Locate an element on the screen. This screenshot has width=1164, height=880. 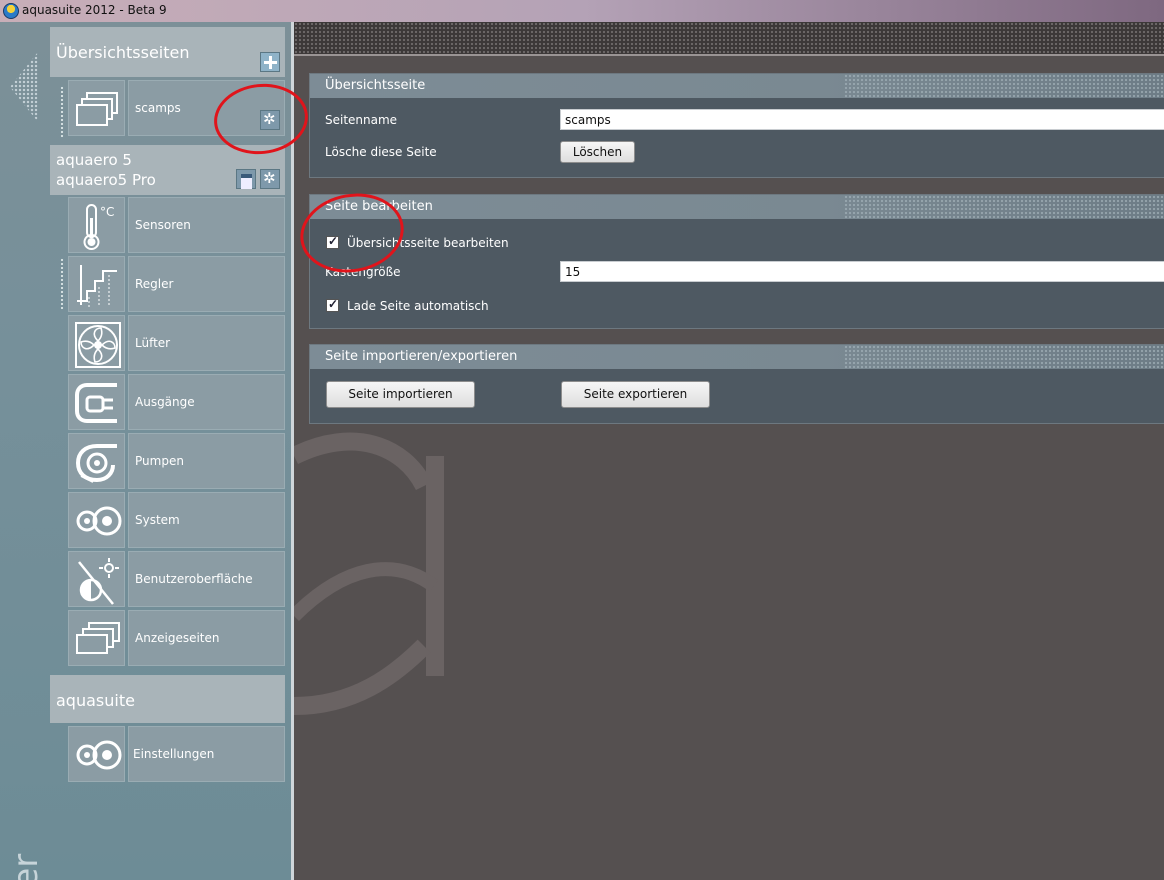
delete-button: Löschen is located at coordinates (597, 152).